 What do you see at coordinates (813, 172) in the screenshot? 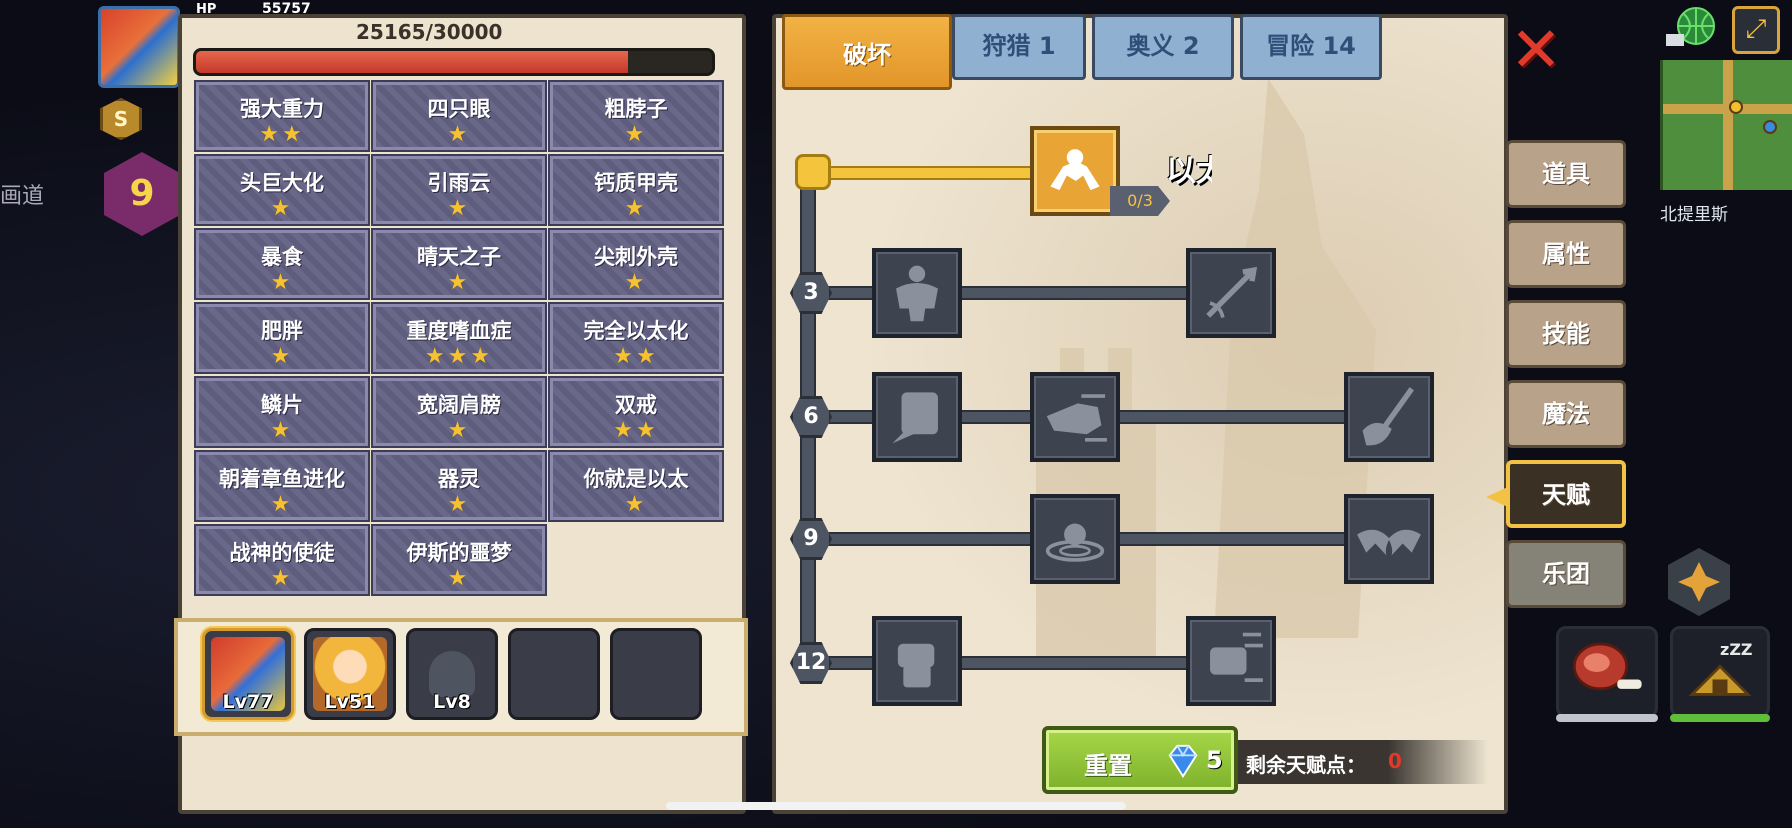
I see `tree-root-node` at bounding box center [813, 172].